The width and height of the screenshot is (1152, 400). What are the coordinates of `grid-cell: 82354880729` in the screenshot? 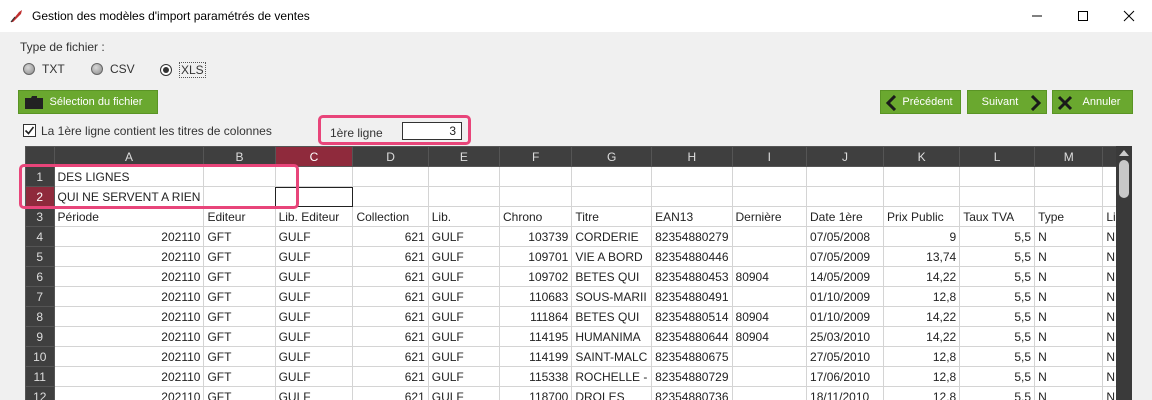 It's located at (692, 376).